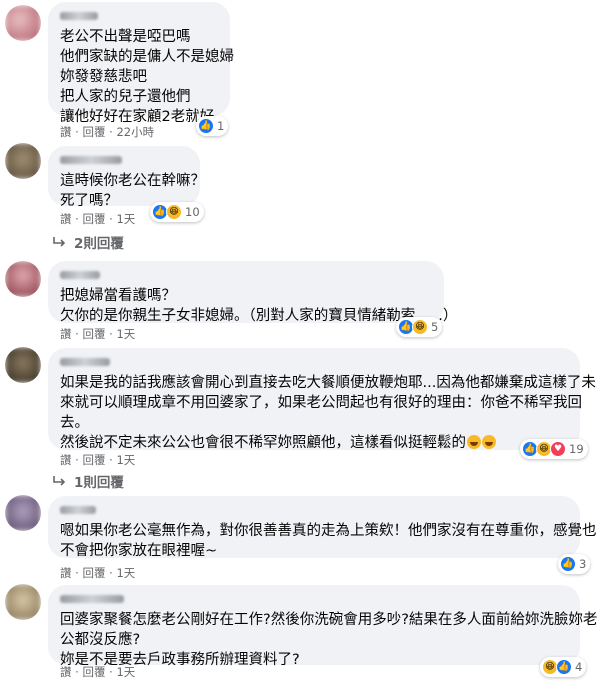 This screenshot has width=600, height=682. I want to click on view-replies-link: 2則回覆, so click(88, 242).